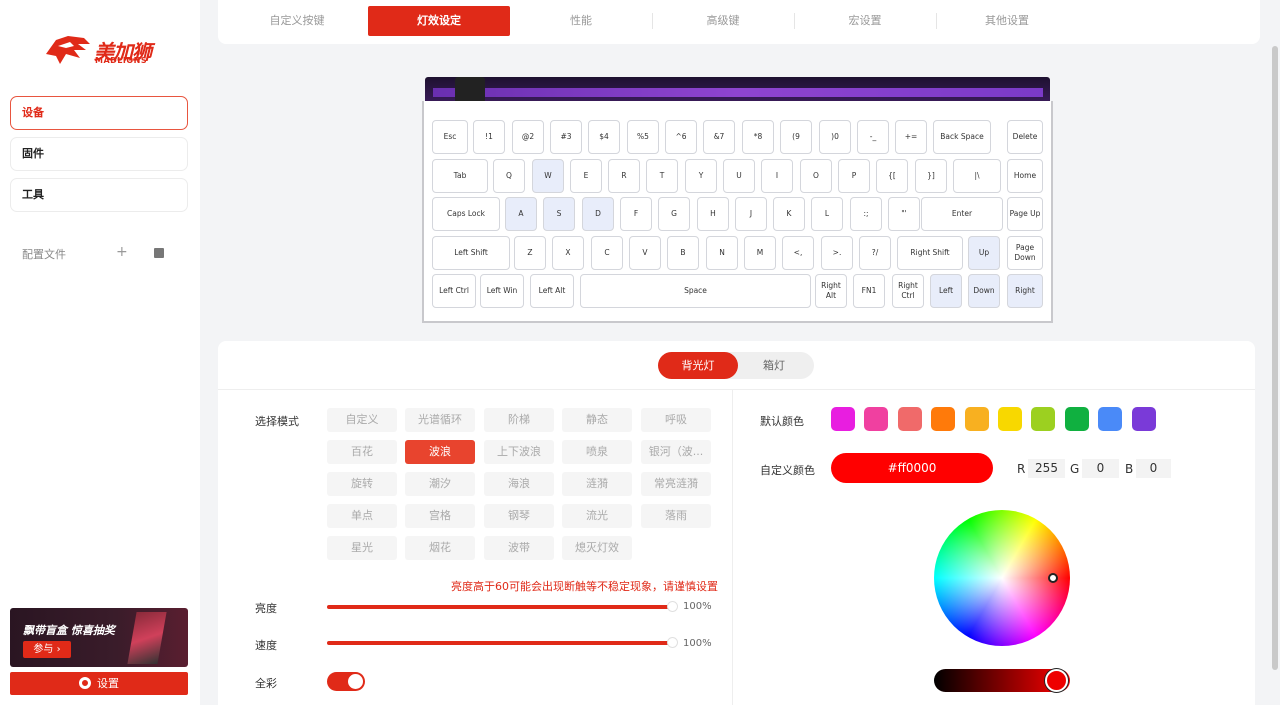 The height and width of the screenshot is (705, 1280). Describe the element at coordinates (1046, 468) in the screenshot. I see `r-input: 255` at that location.